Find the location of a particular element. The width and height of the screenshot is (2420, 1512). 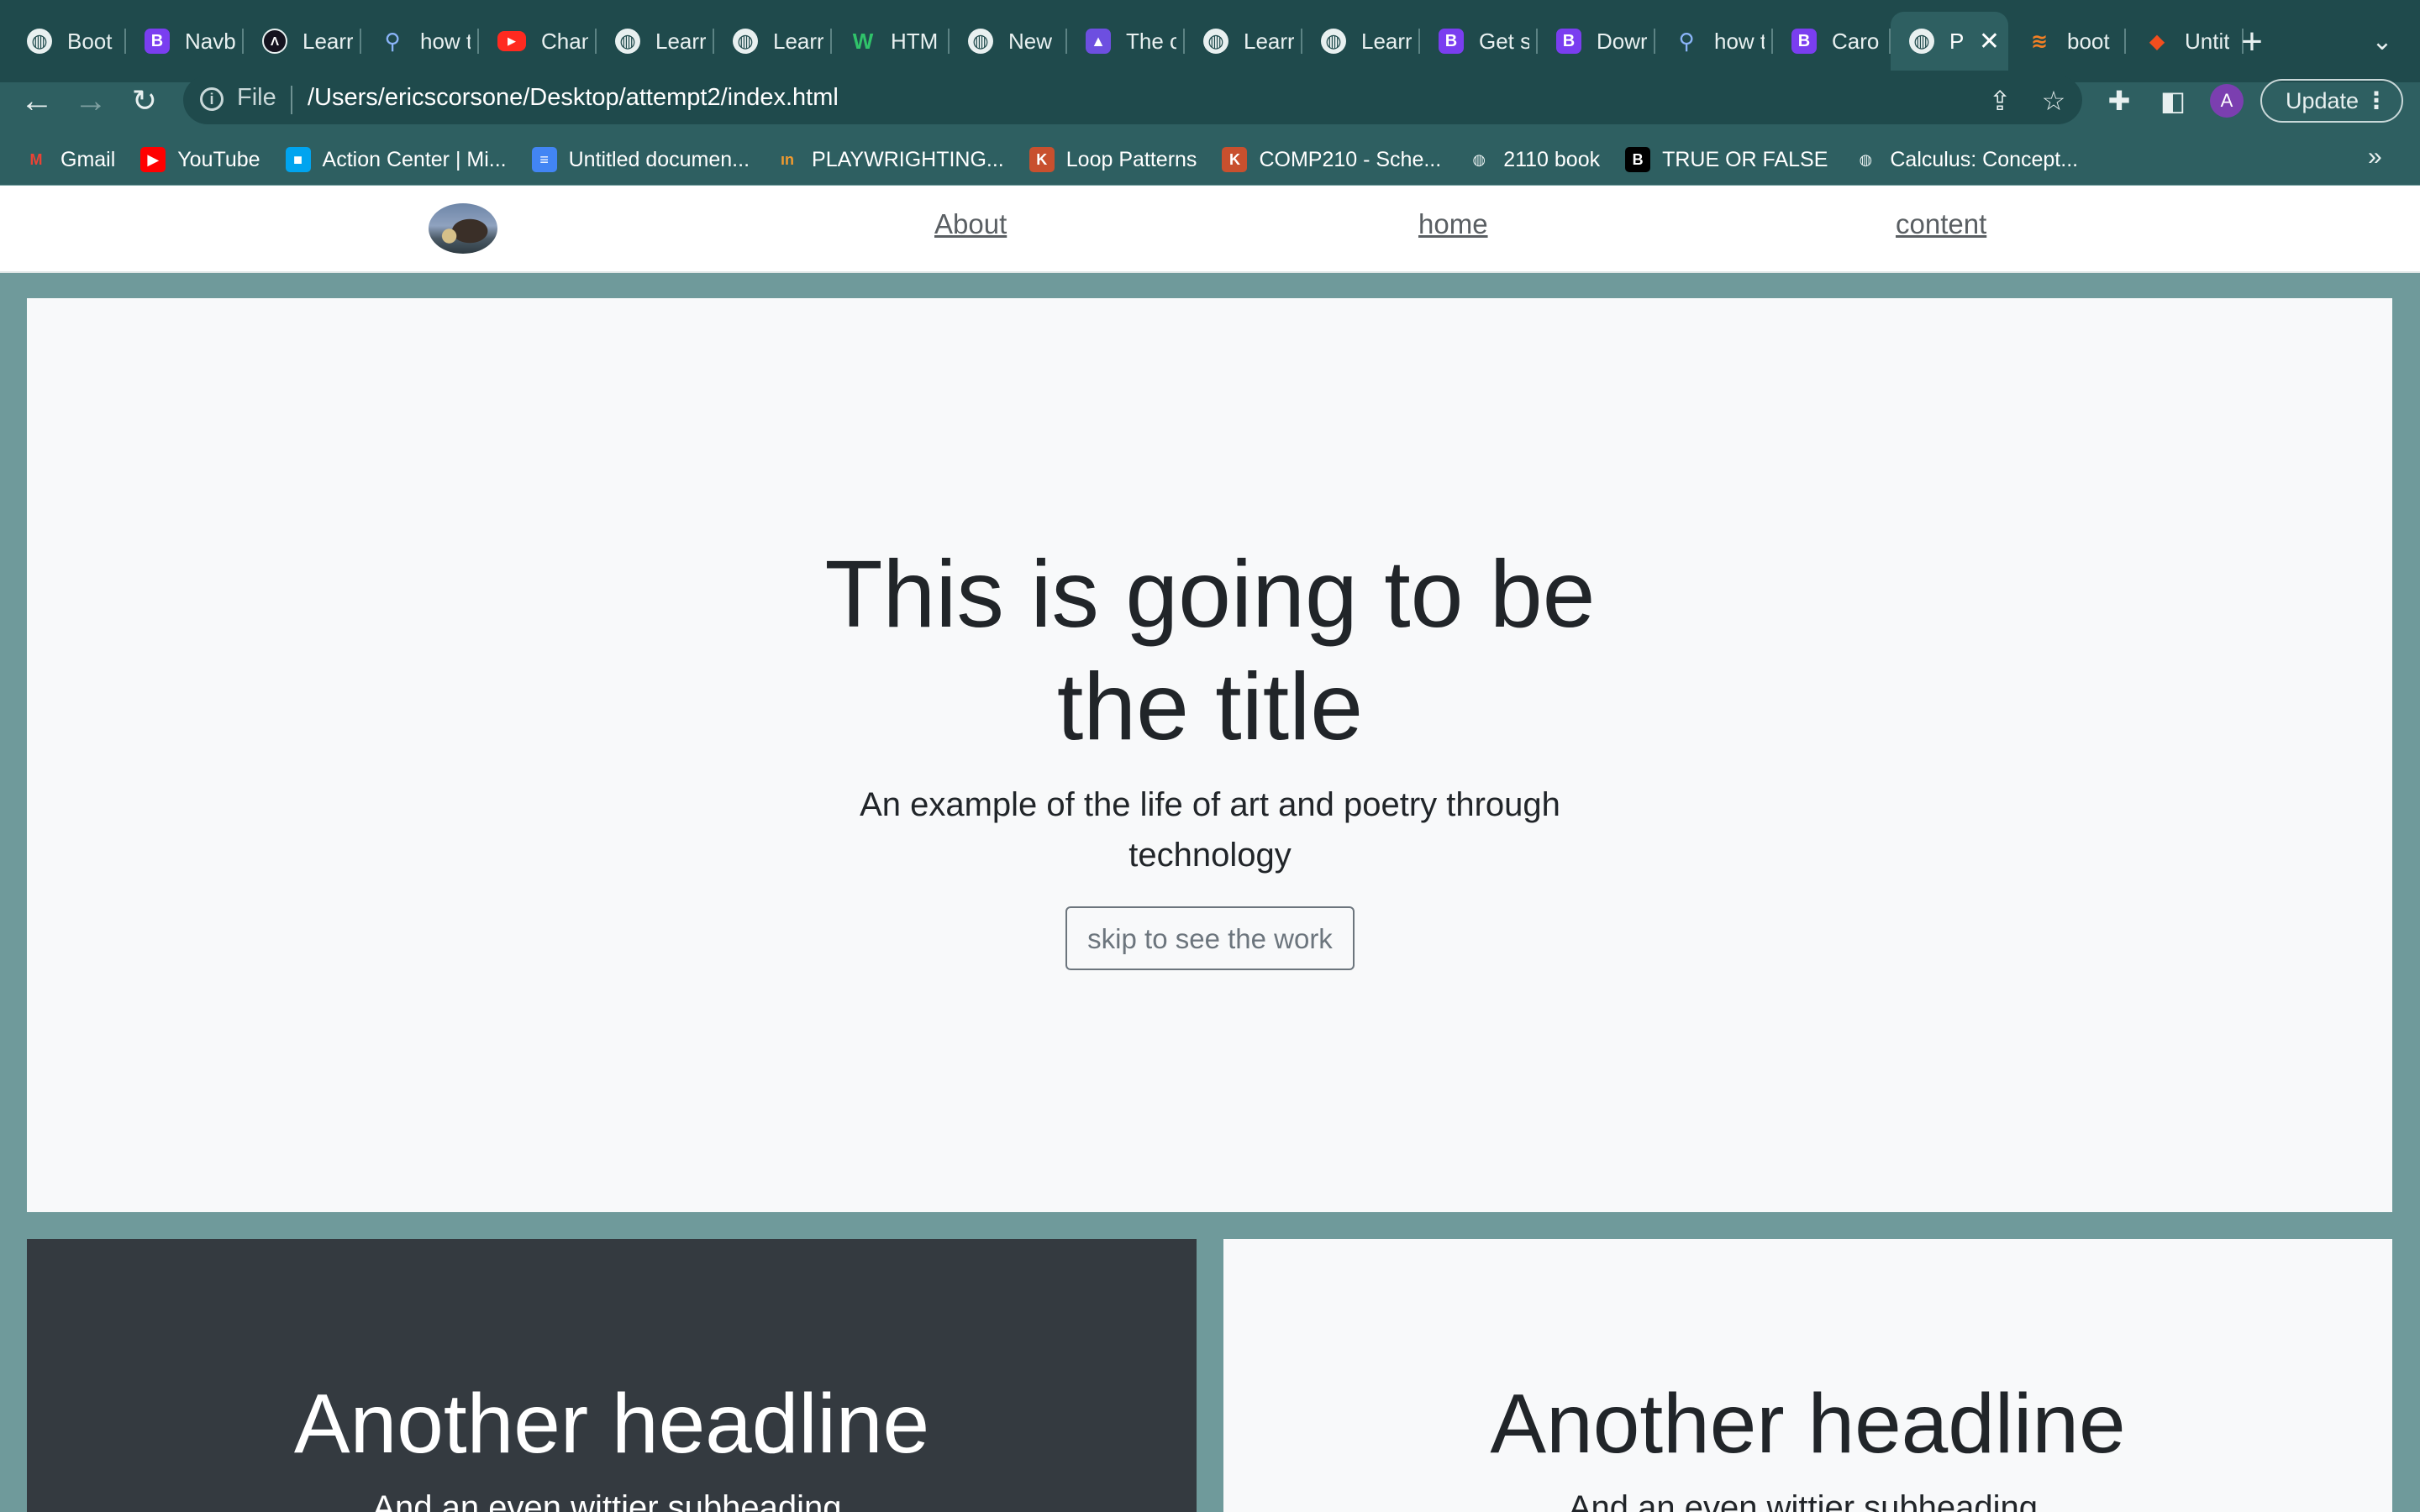

bookmark-item: K Loop Patterns is located at coordinates (1112, 159).